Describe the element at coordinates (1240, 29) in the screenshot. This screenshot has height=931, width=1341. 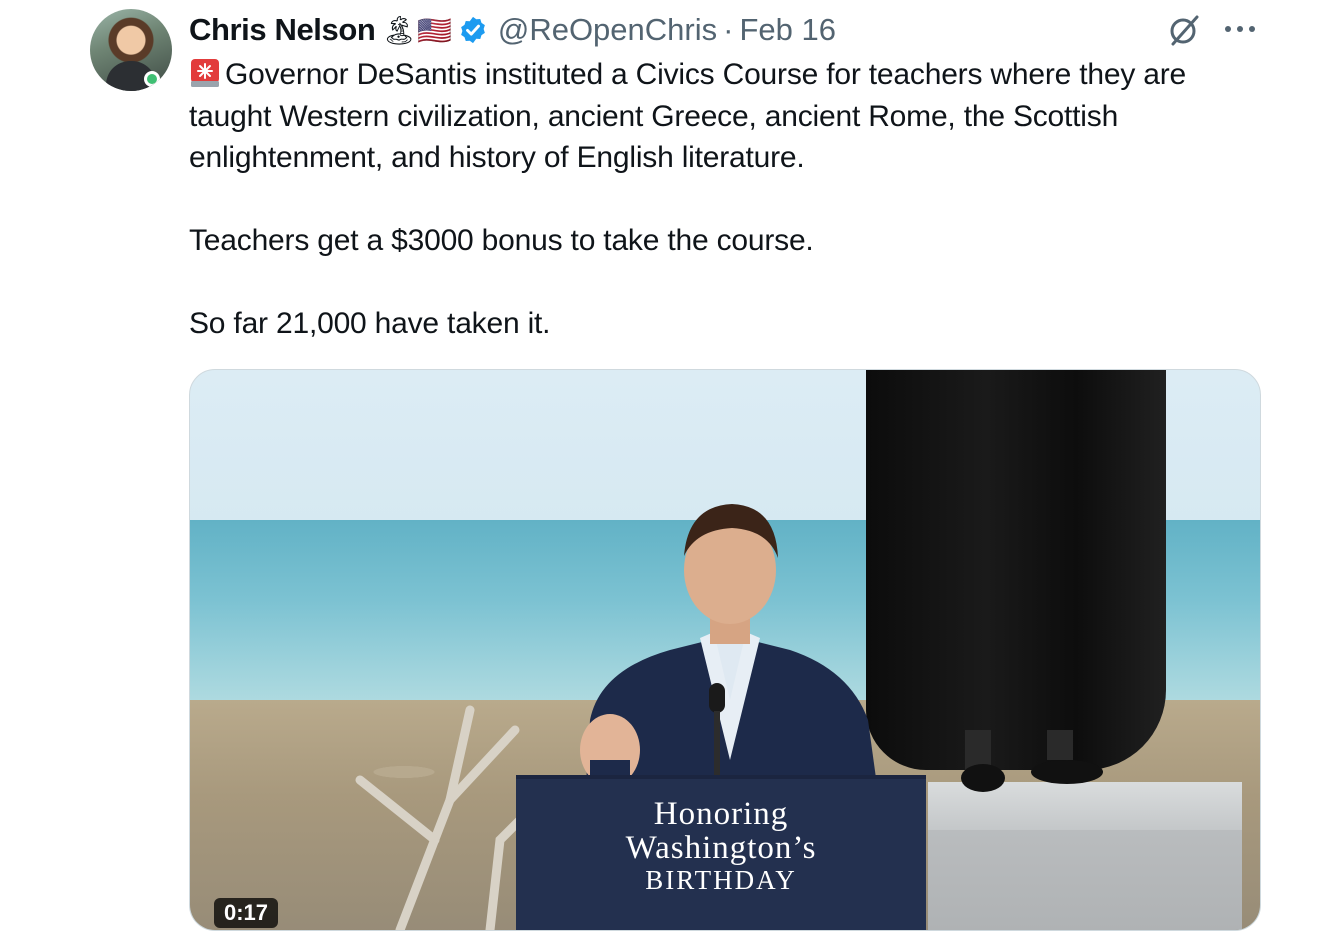
I see `more-options-icon` at that location.